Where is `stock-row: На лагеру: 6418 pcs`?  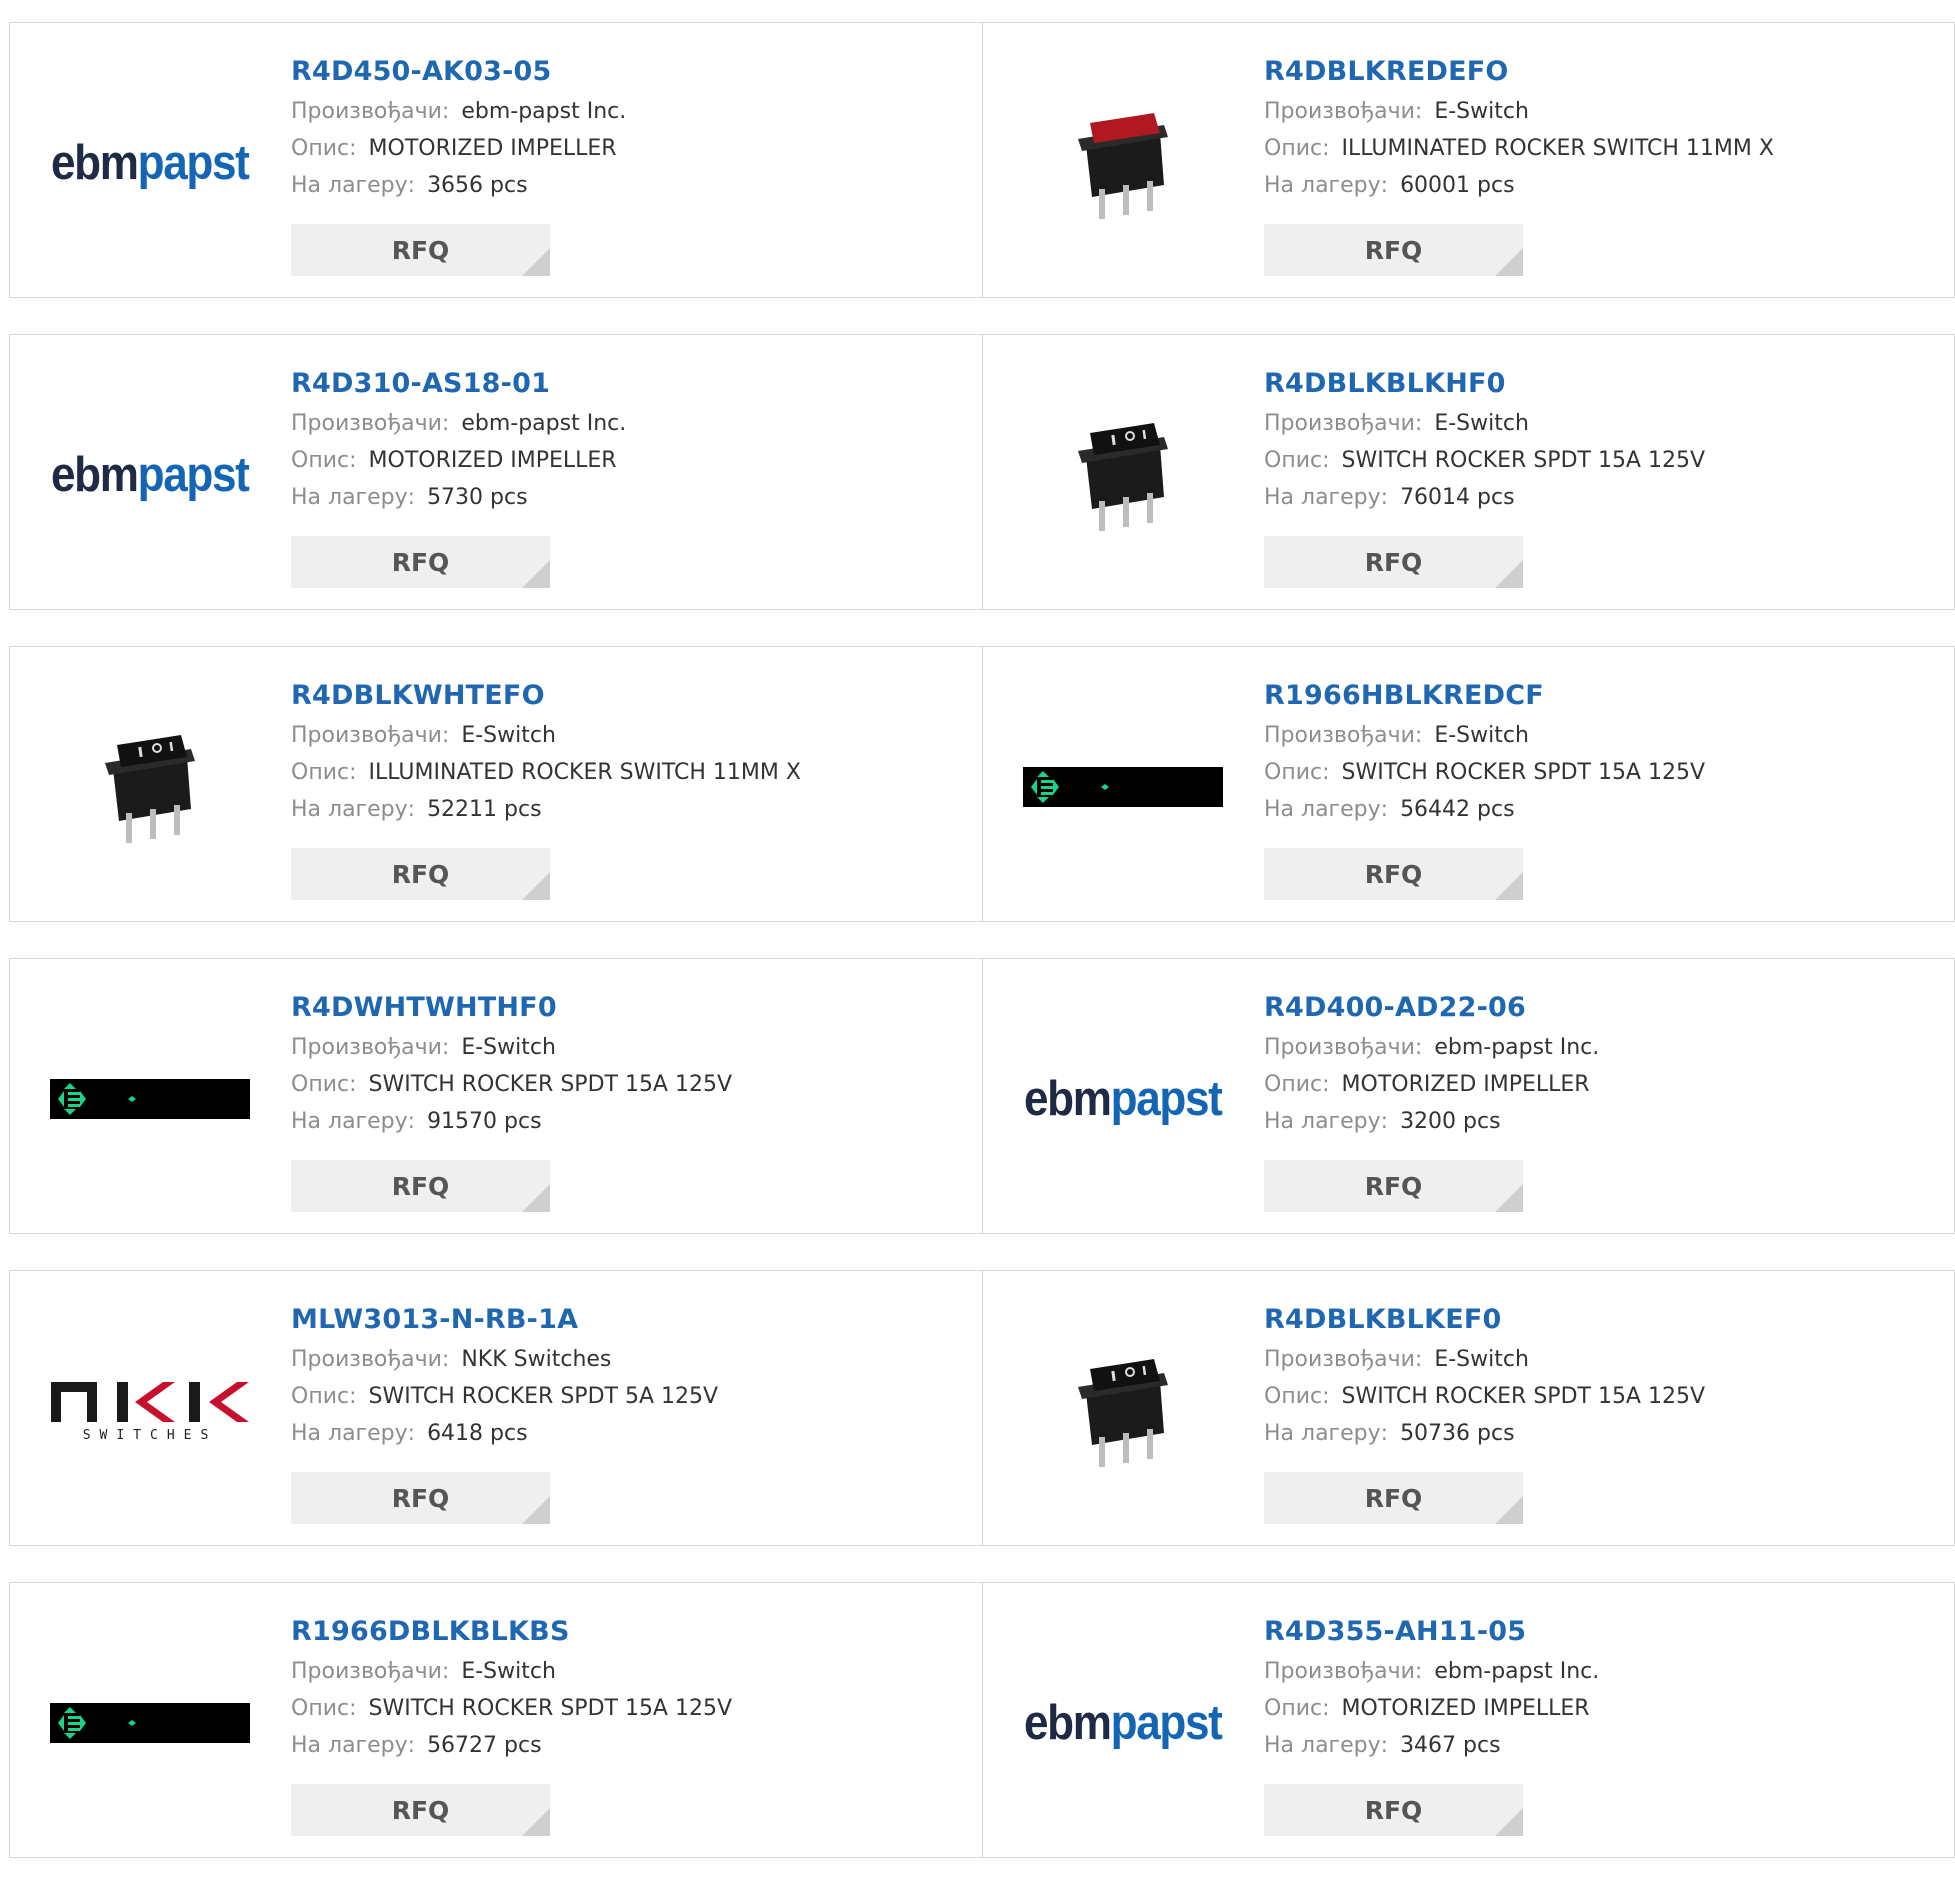 stock-row: На лагеру: 6418 pcs is located at coordinates (504, 1433).